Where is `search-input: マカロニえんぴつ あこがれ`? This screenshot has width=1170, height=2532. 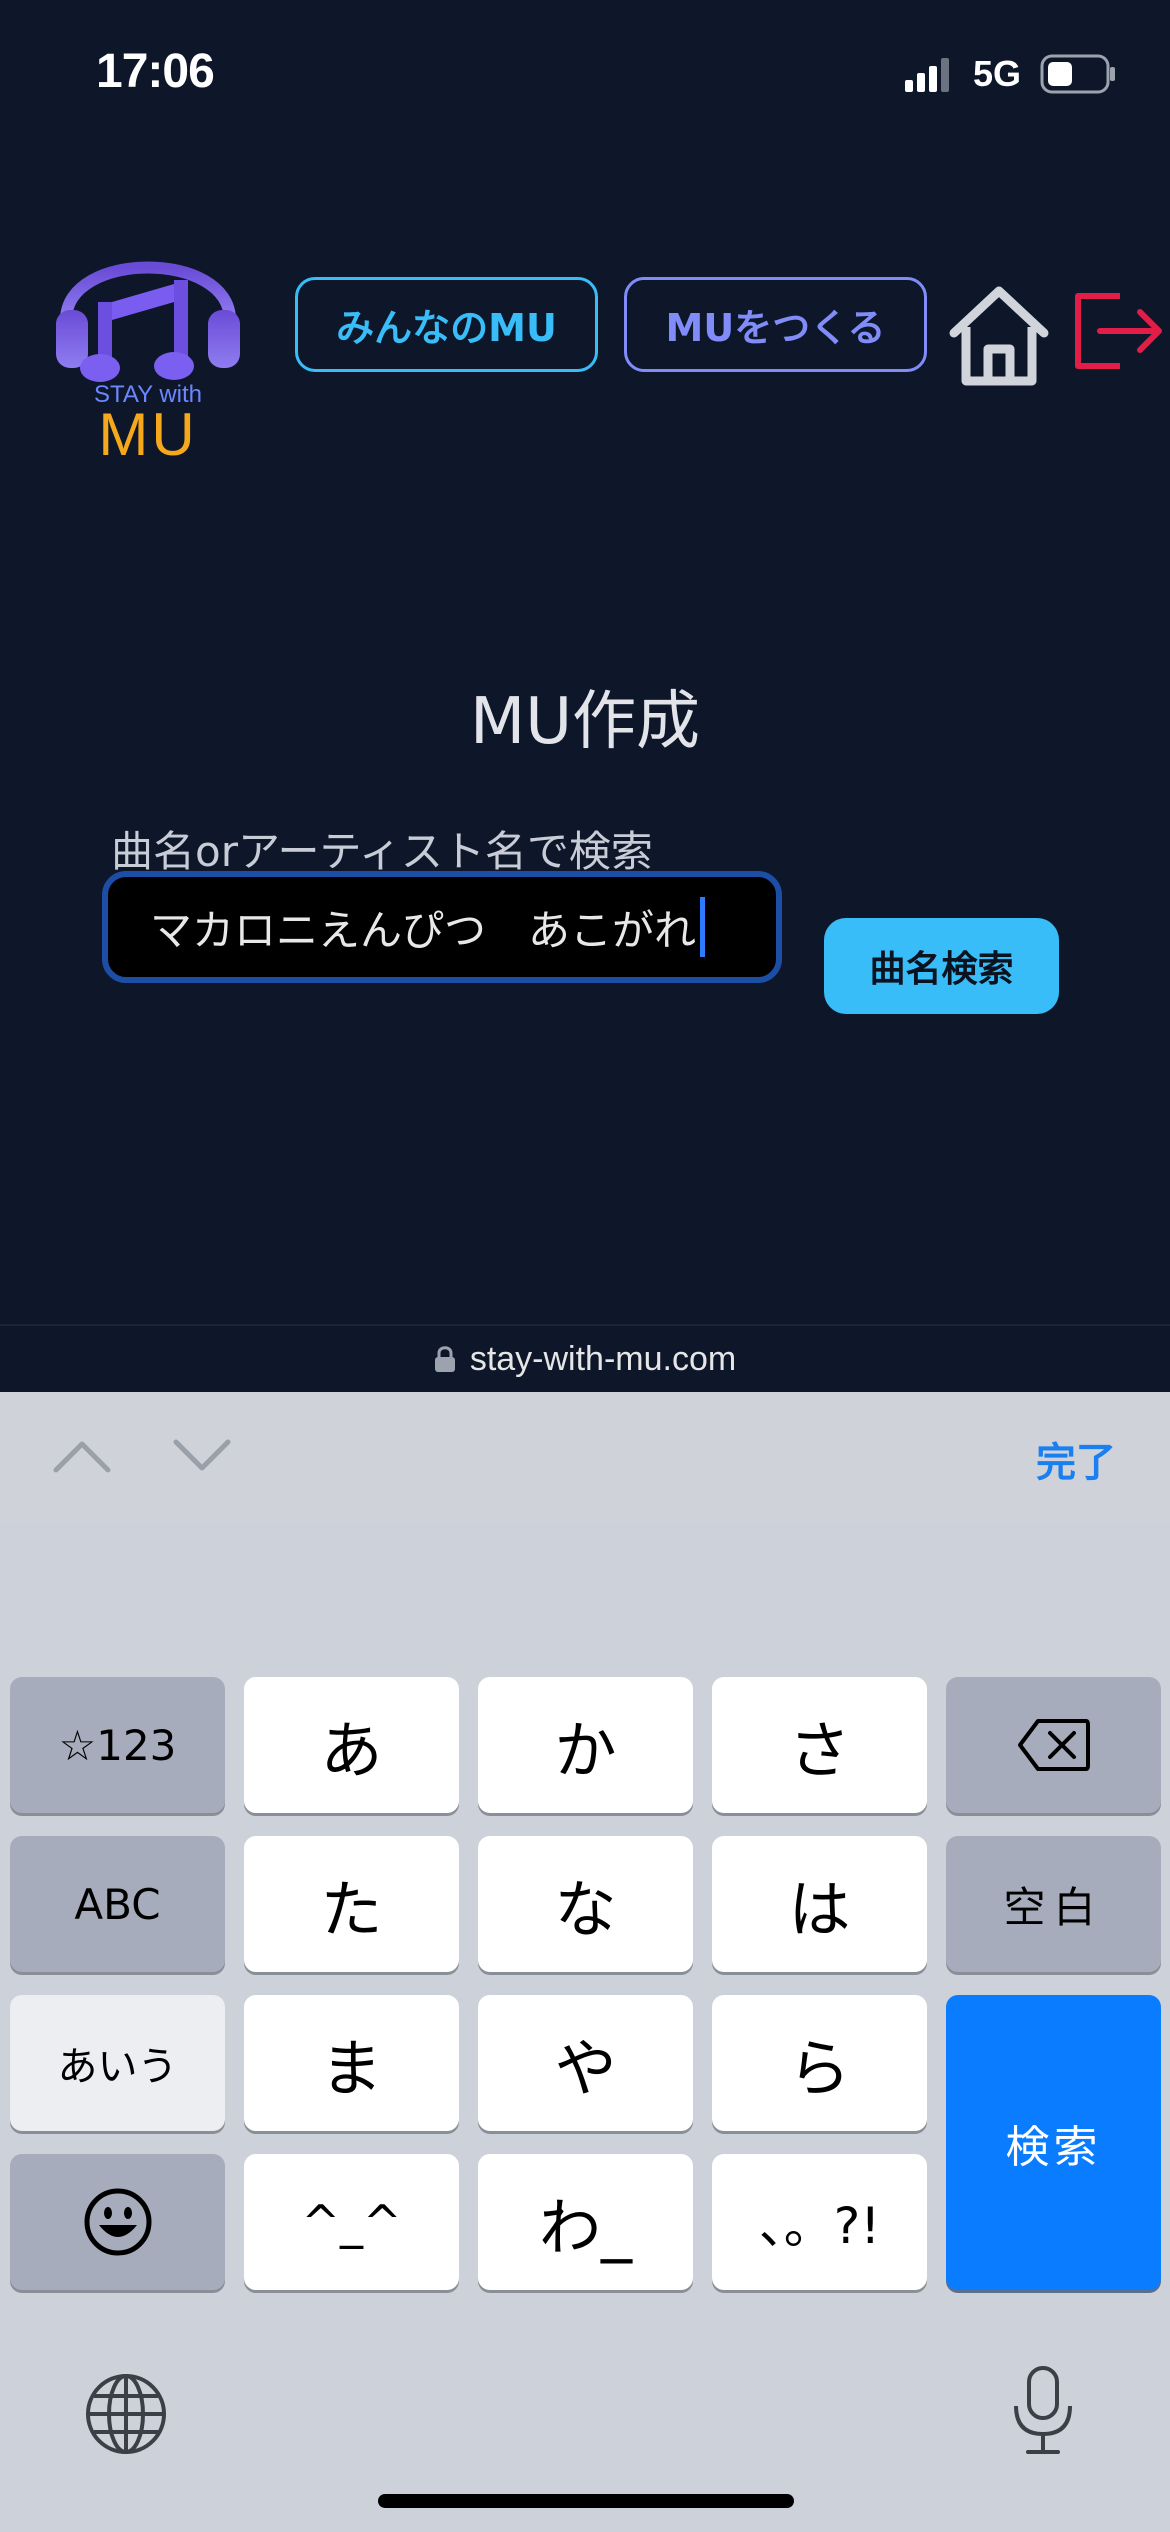
search-input: マカロニえんぴつ あこがれ is located at coordinates (442, 927).